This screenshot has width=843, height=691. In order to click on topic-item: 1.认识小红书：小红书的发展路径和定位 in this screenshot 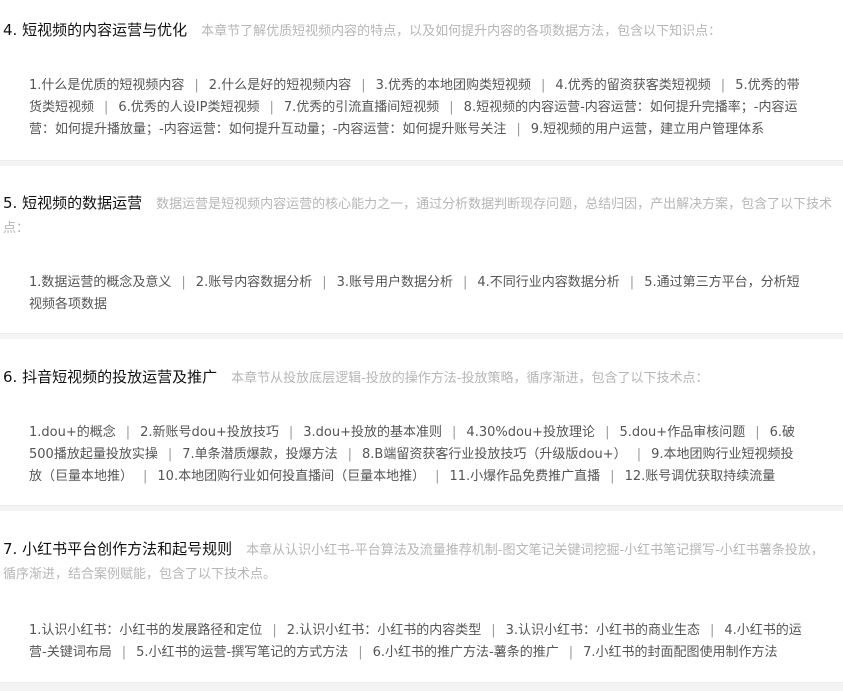, I will do `click(146, 630)`.